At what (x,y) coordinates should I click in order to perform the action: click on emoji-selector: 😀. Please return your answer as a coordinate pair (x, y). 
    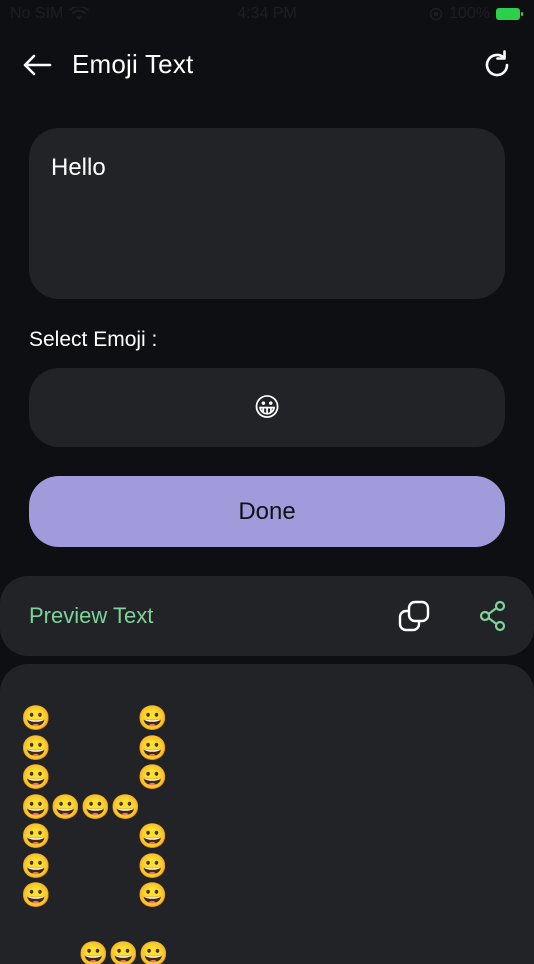
    Looking at the image, I should click on (267, 407).